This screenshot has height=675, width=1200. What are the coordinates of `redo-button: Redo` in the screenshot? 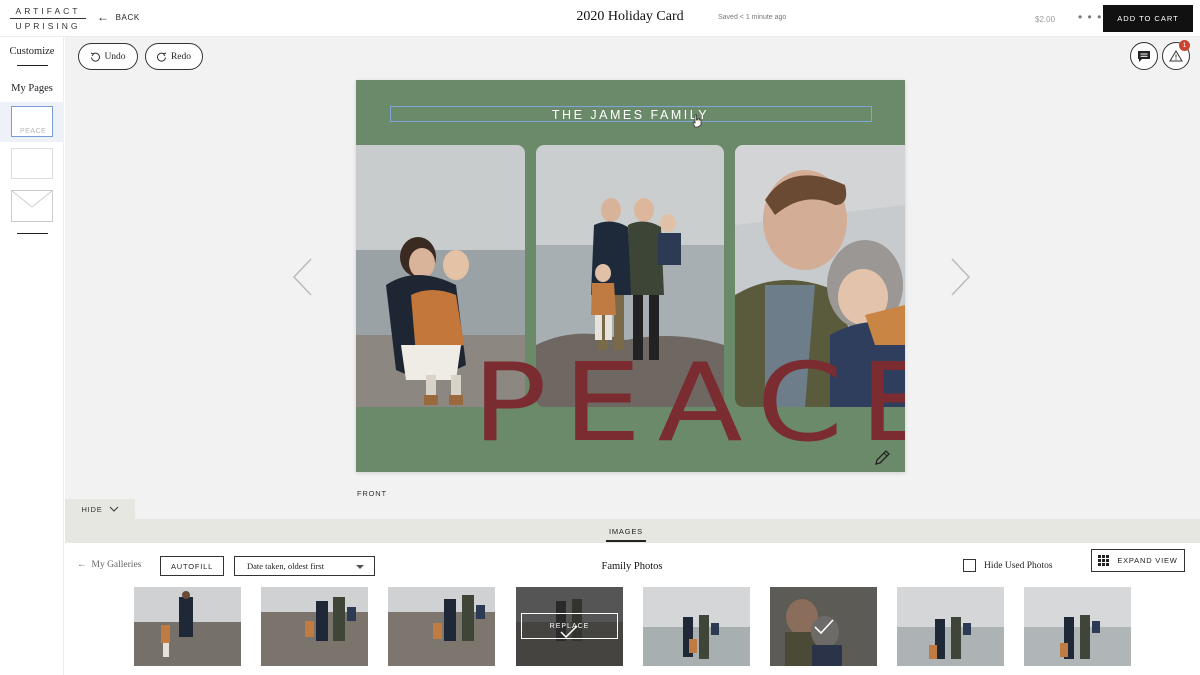 It's located at (174, 56).